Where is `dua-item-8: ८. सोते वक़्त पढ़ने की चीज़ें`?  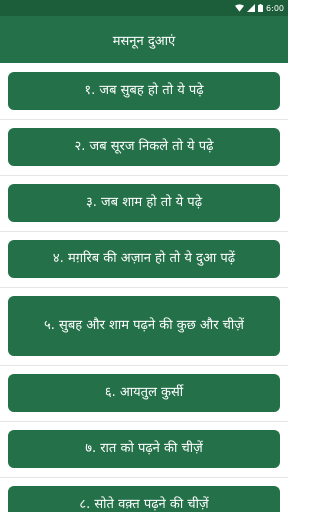
dua-item-8: ८. सोते वक़्त पढ़ने की चीज़ें is located at coordinates (144, 499).